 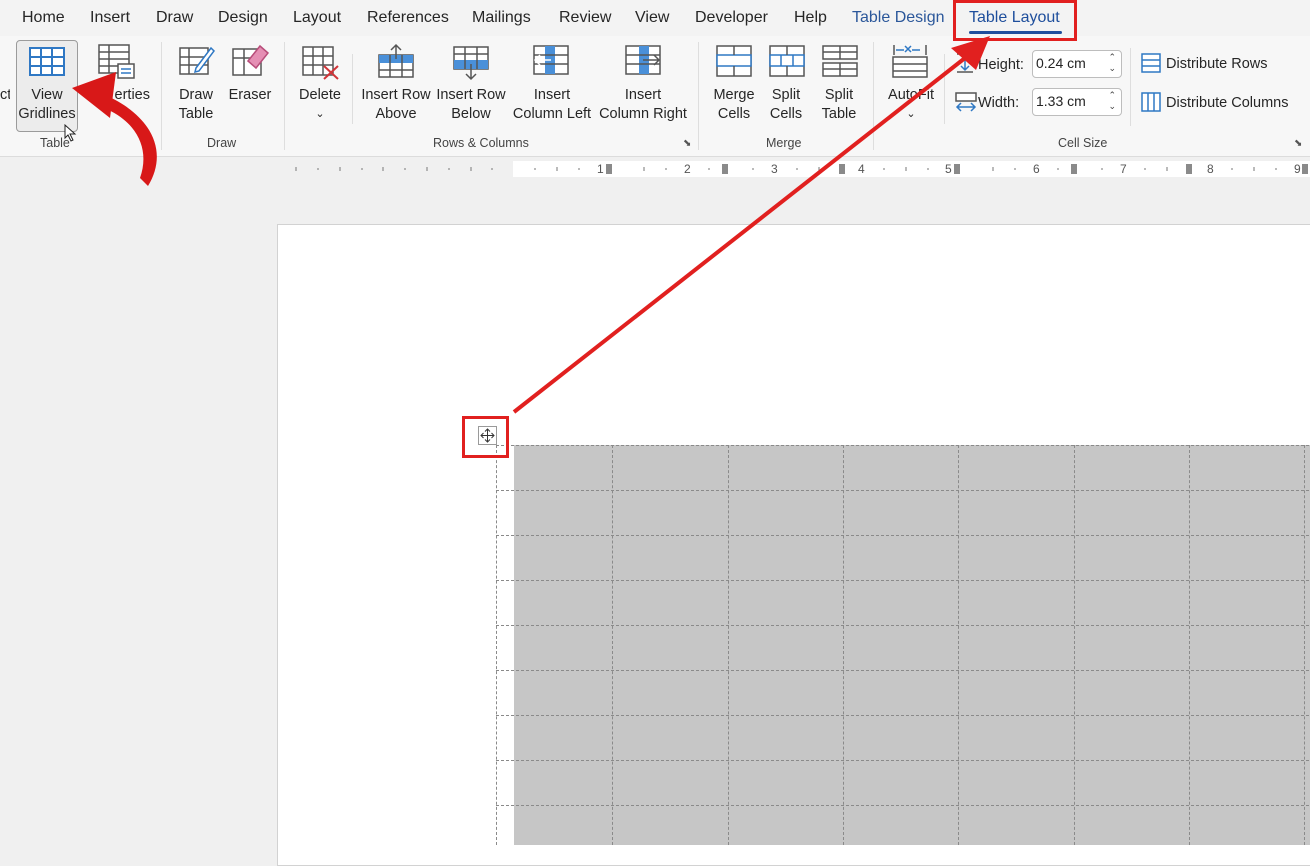 I want to click on curved-arrow-head, so click(x=94, y=95).